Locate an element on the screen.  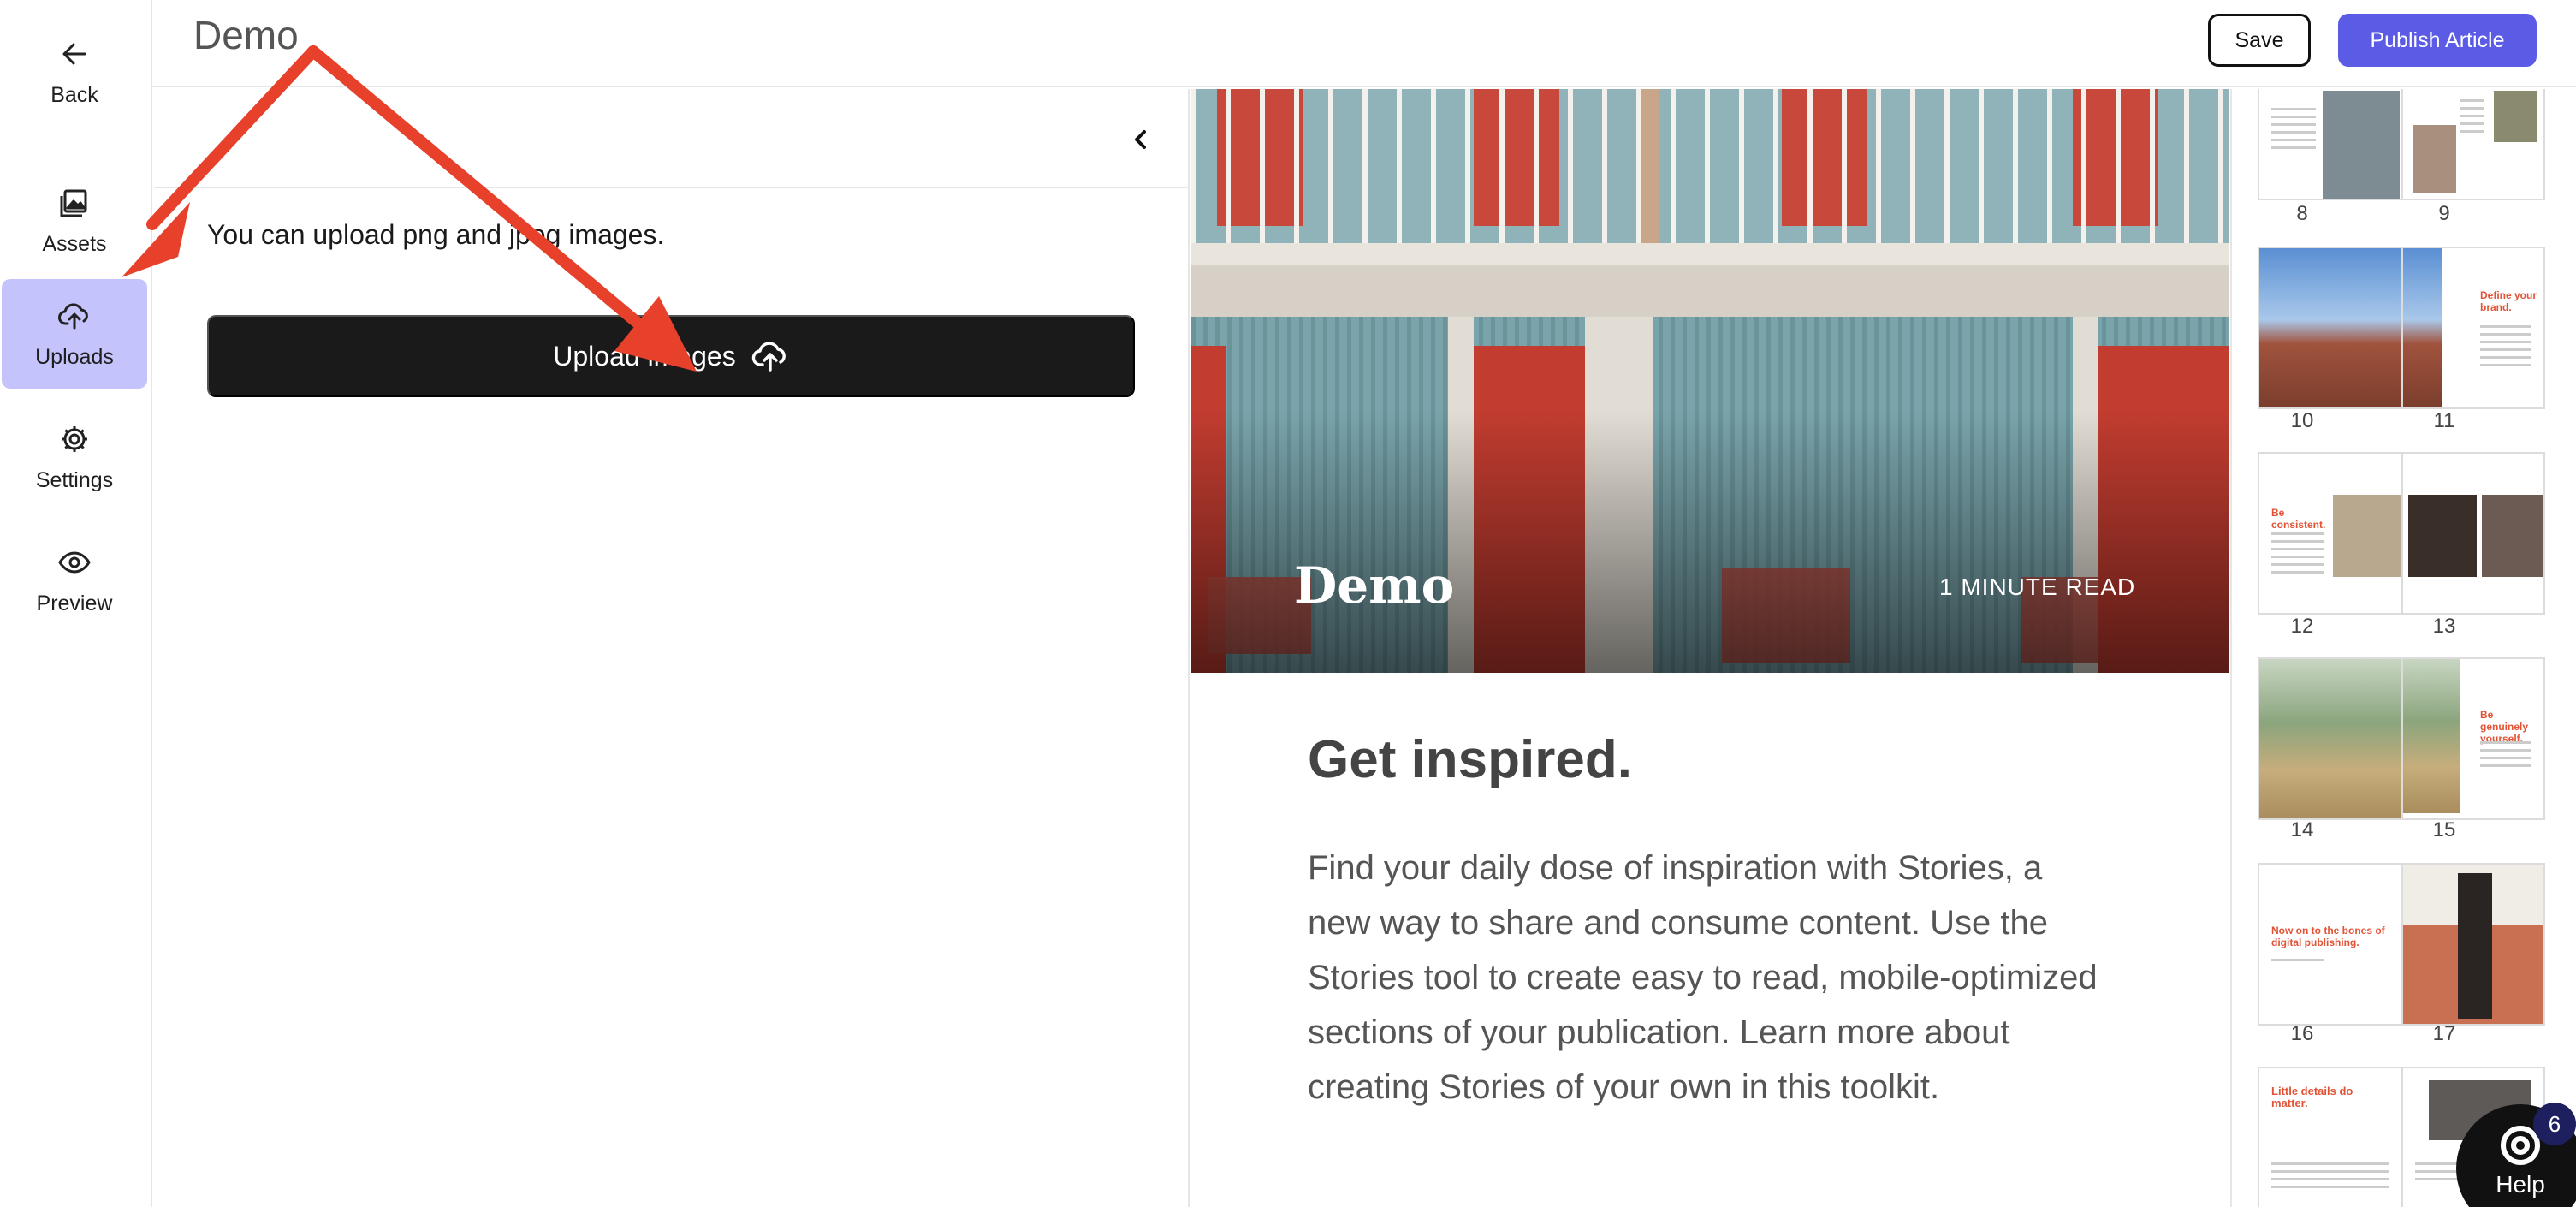
thumbnail-spread: Be genuinely yourself. is located at coordinates (2401, 738).